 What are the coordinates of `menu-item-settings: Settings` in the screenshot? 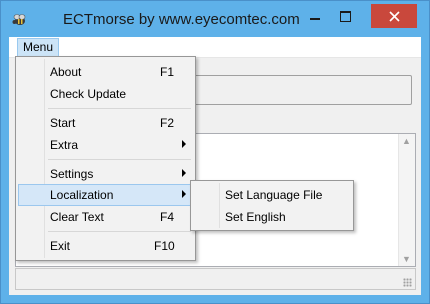 It's located at (105, 174).